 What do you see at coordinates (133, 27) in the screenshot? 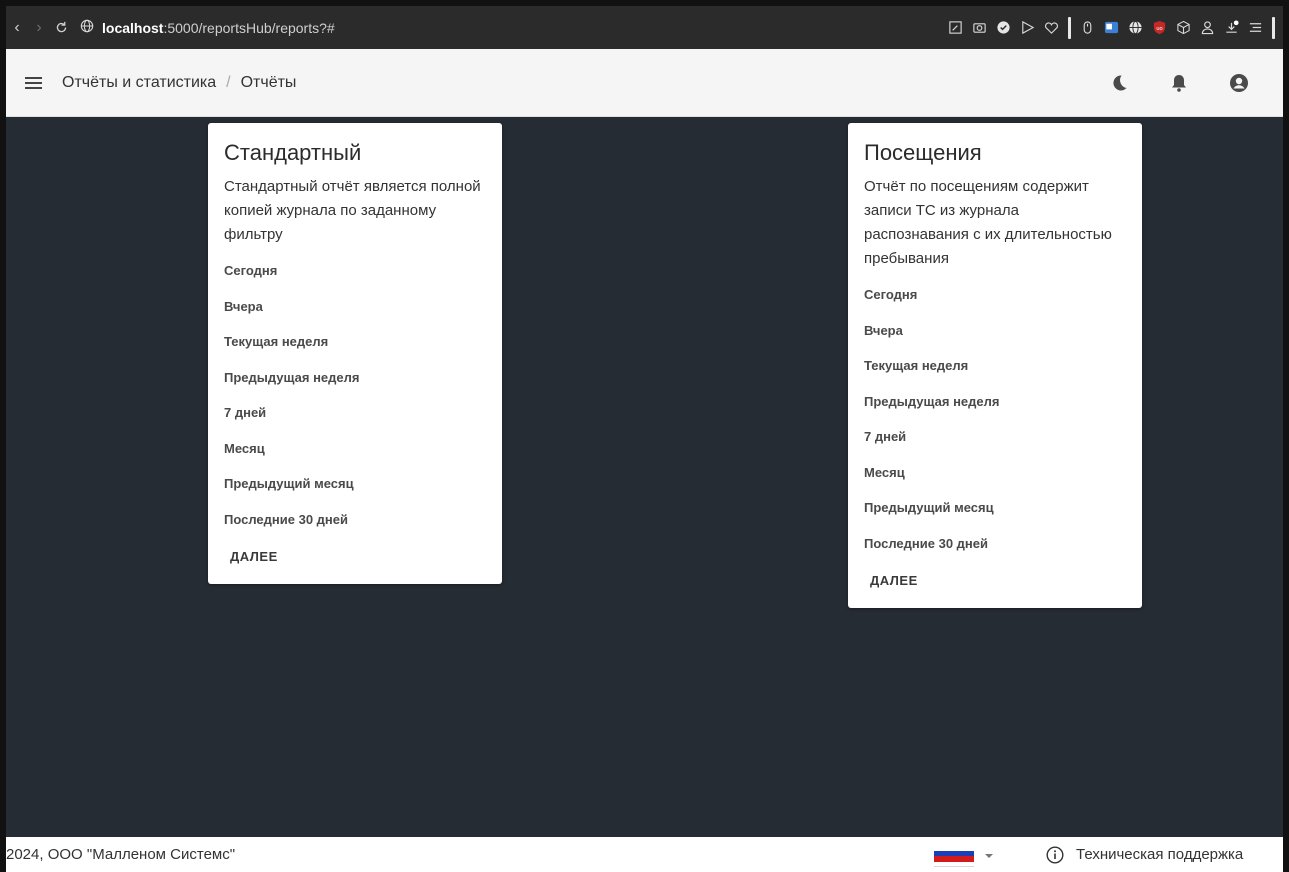
I see `url-host: localhost` at bounding box center [133, 27].